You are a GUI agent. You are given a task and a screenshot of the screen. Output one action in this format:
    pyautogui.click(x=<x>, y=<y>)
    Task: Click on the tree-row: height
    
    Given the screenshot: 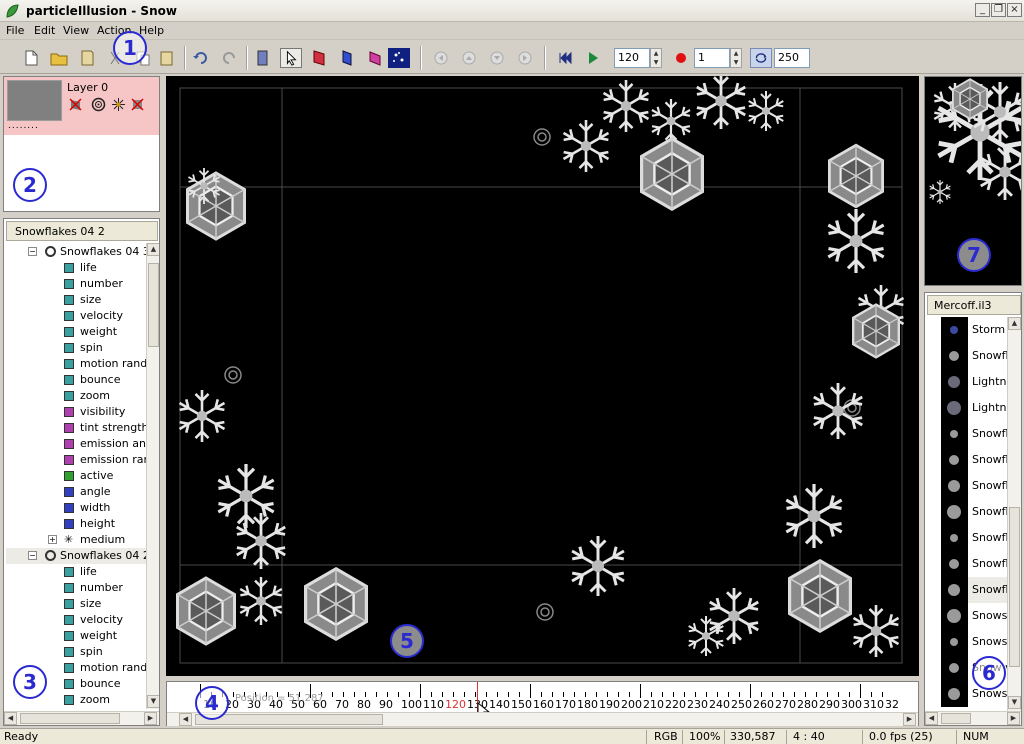 What is the action you would take?
    pyautogui.click(x=77, y=524)
    